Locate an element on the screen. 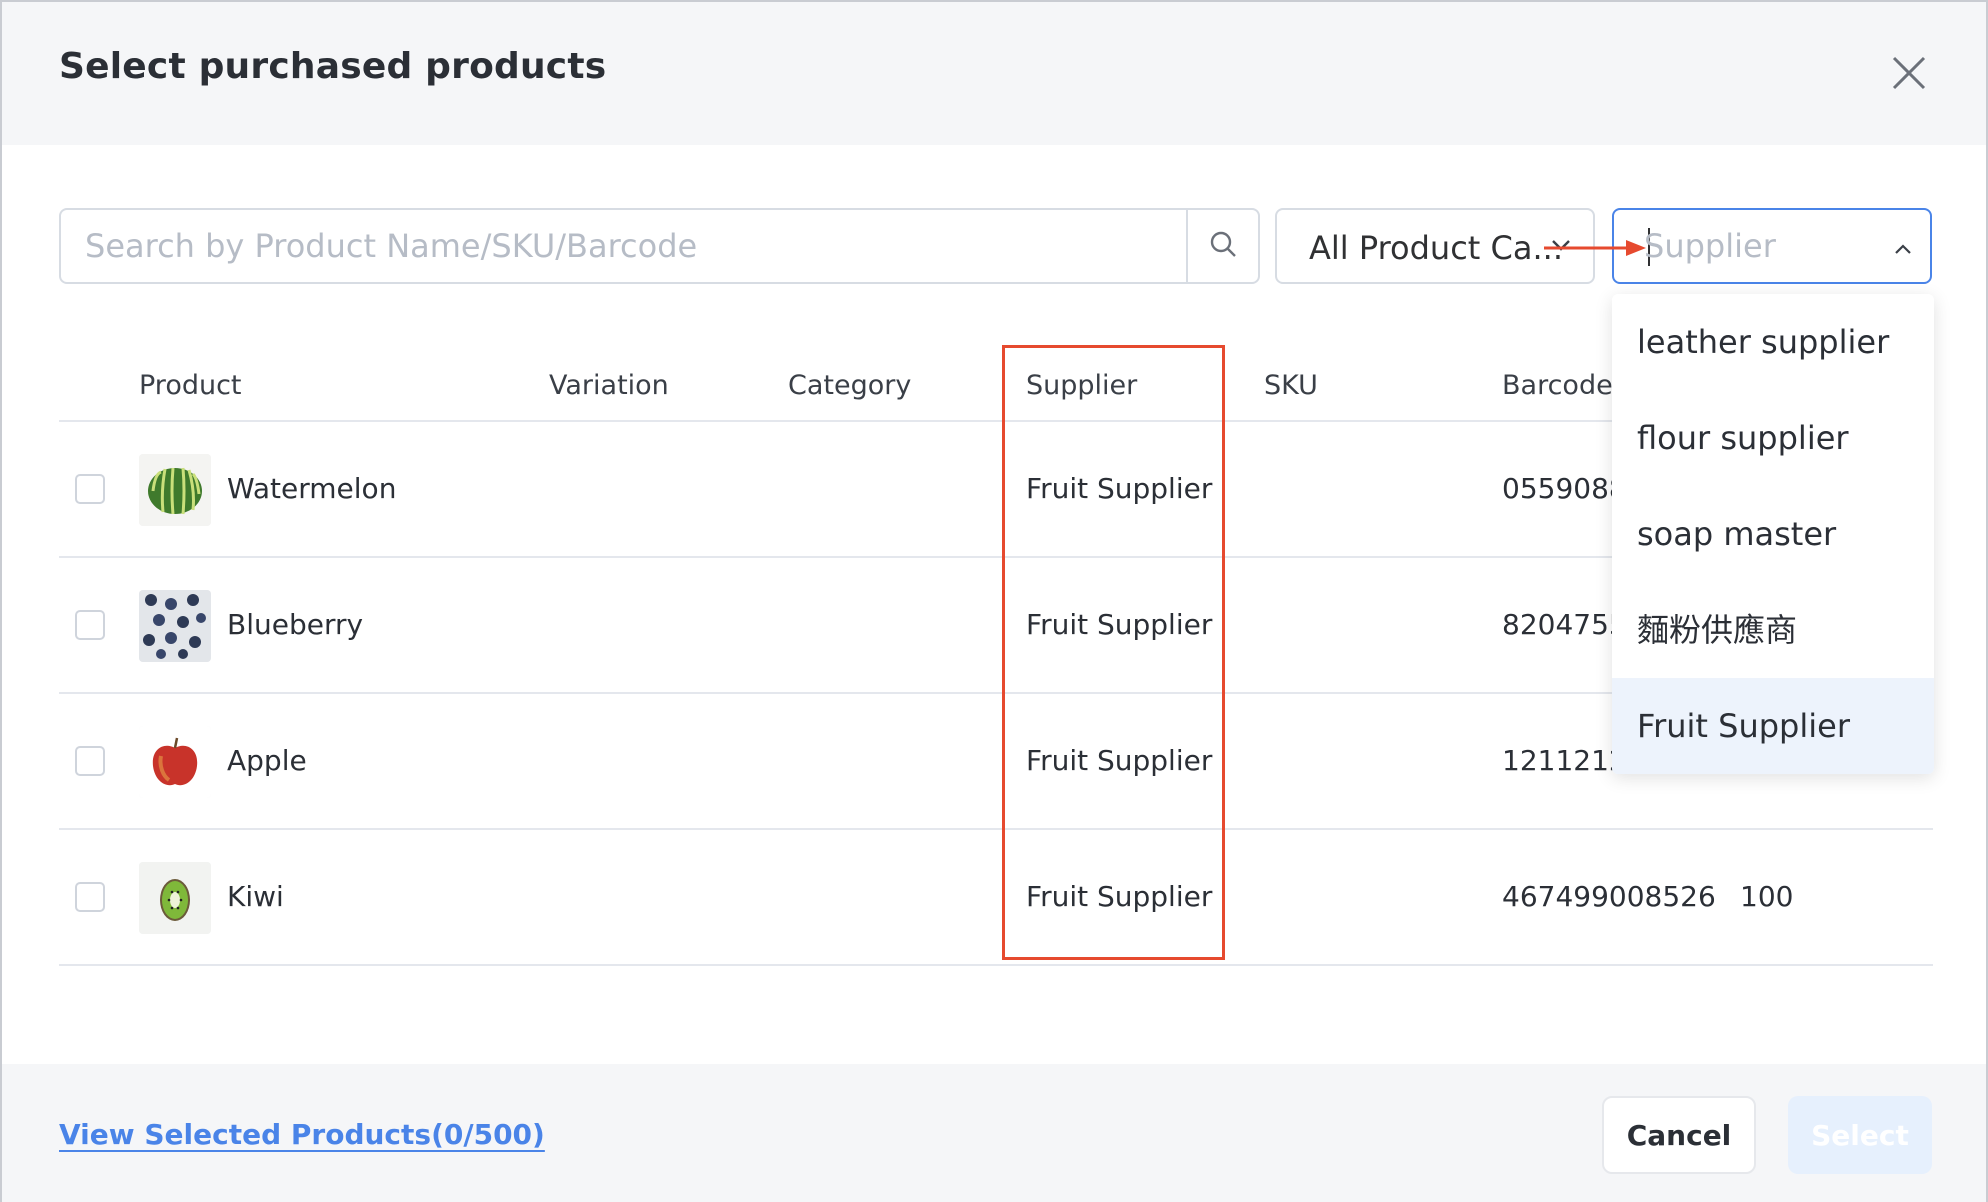 The image size is (1988, 1202). product-name: Blueberry is located at coordinates (295, 624).